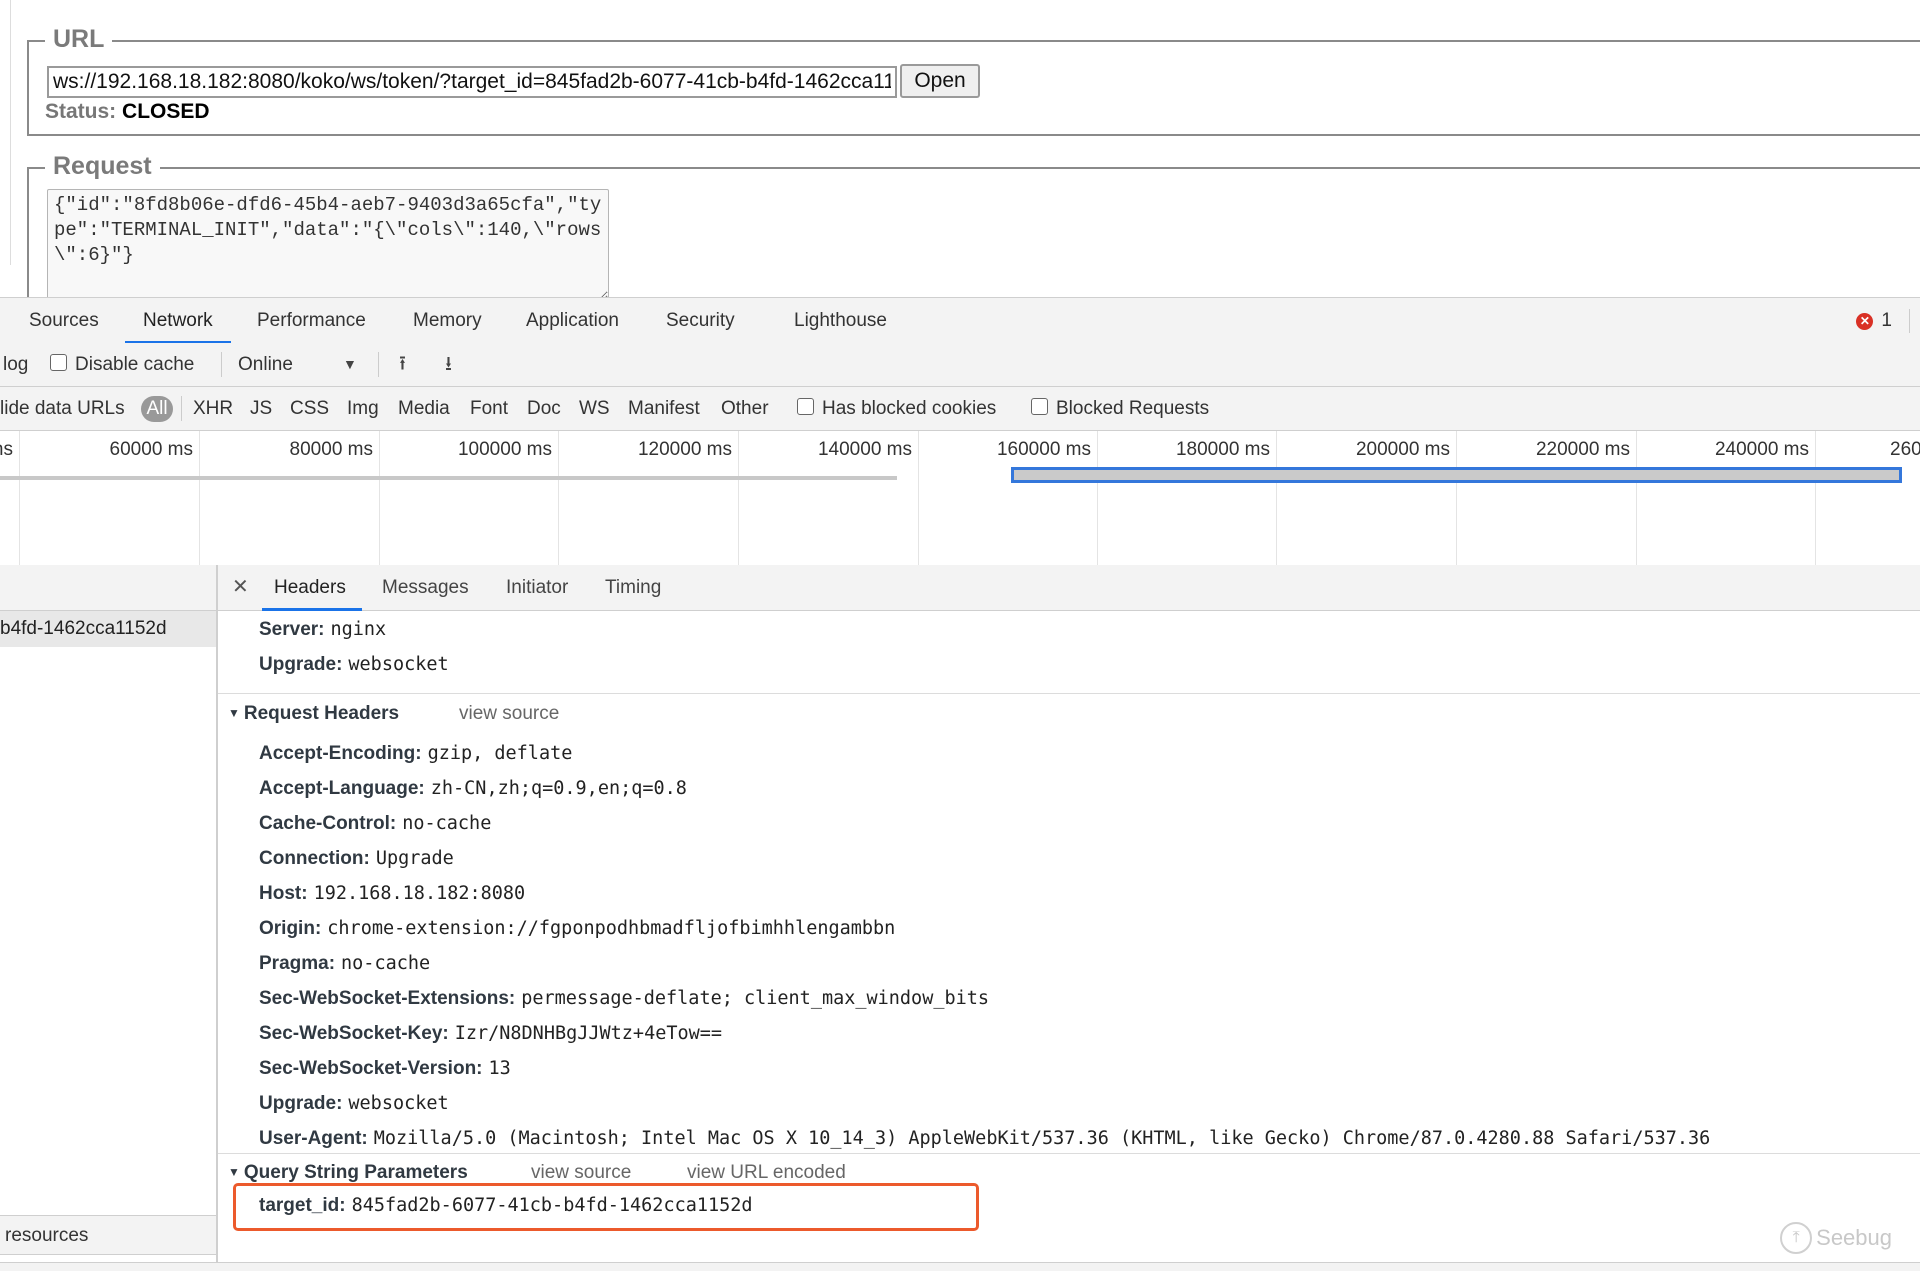 Image resolution: width=1920 pixels, height=1271 pixels. Describe the element at coordinates (700, 320) in the screenshot. I see `tab-security: Security` at that location.